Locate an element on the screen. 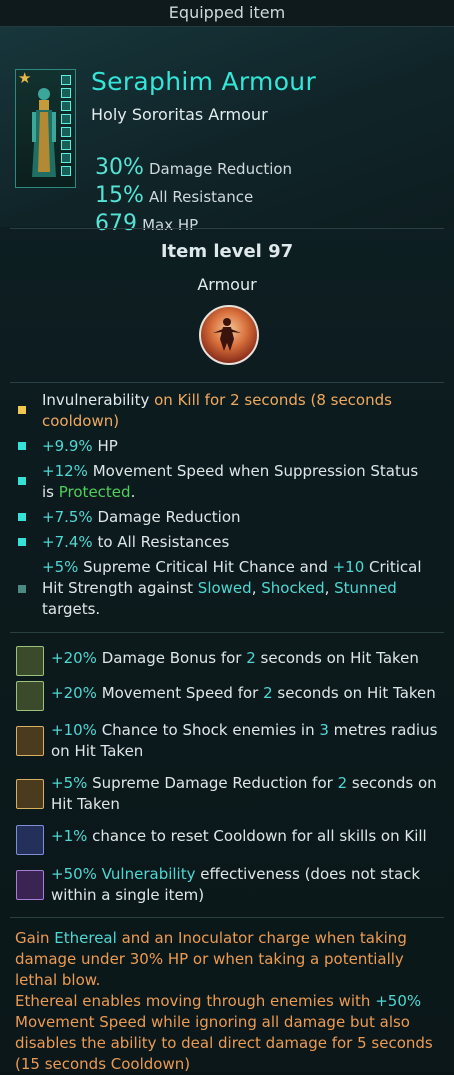 Image resolution: width=454 pixels, height=1075 pixels. item-portrait: ★ is located at coordinates (45, 128).